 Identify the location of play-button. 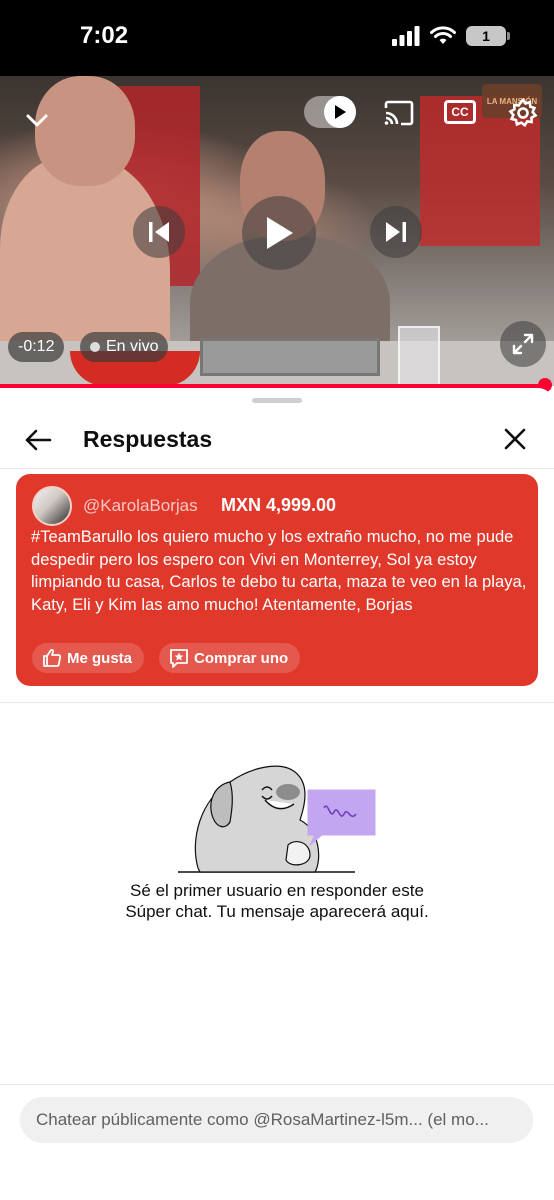
(279, 233).